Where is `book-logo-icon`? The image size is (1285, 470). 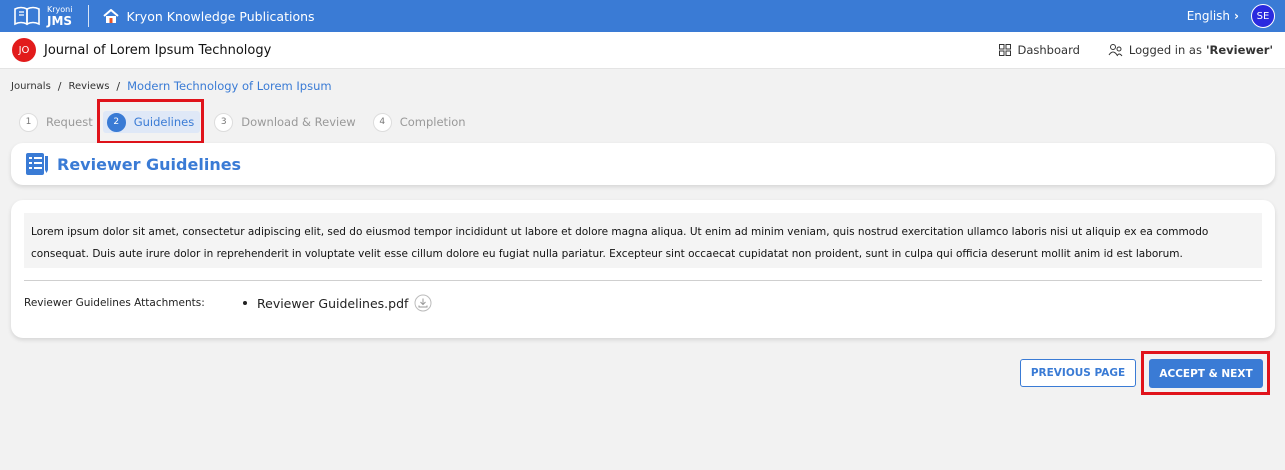
book-logo-icon is located at coordinates (27, 16).